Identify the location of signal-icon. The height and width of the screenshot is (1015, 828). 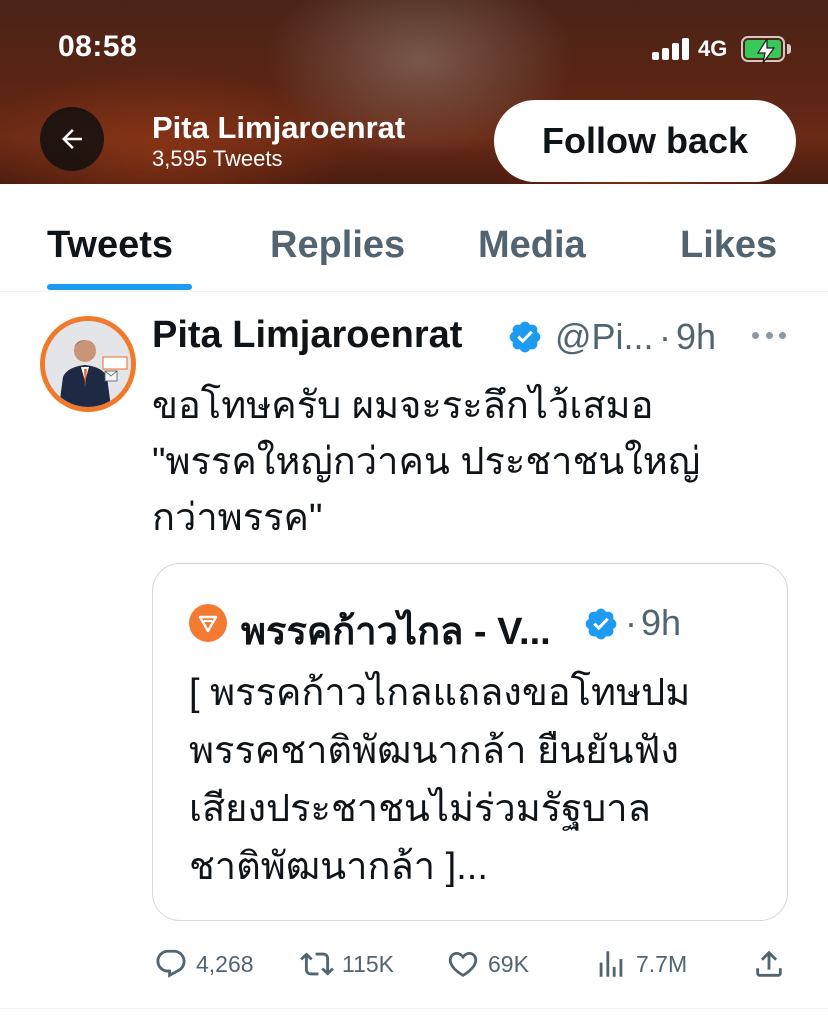
(672, 49).